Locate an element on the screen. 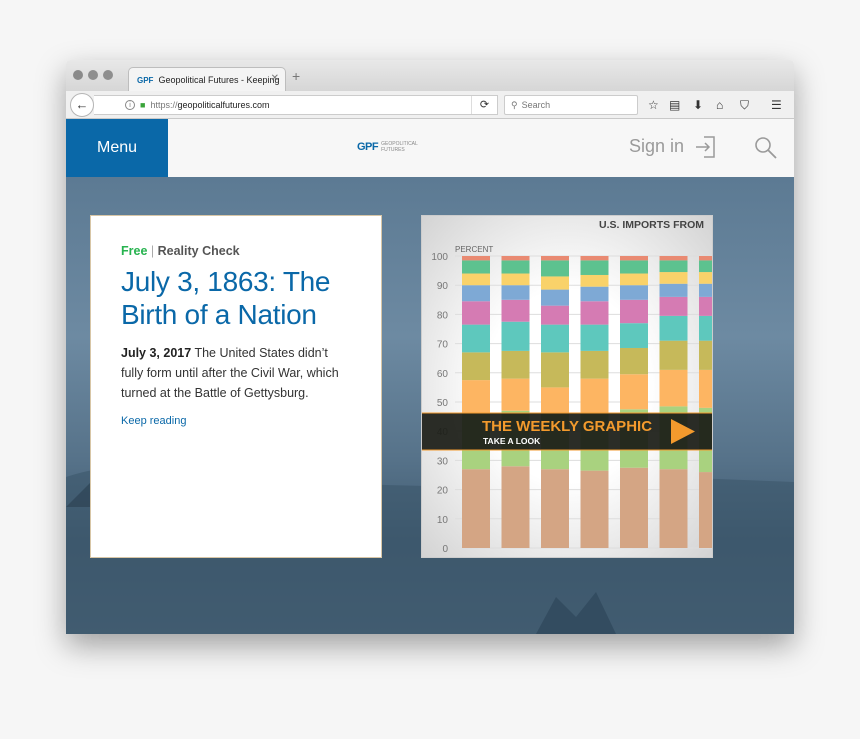 Image resolution: width=860 pixels, height=739 pixels. y-tick-label: 70 is located at coordinates (443, 345).